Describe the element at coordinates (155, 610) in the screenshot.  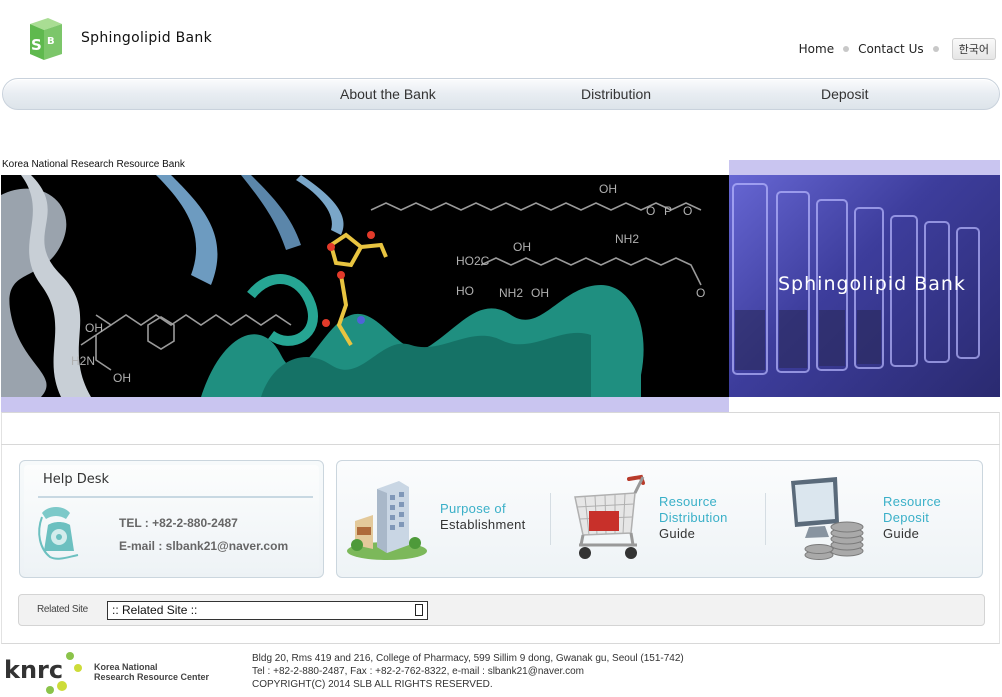
I see `related-site-selected-value: :: Related Site ::` at that location.